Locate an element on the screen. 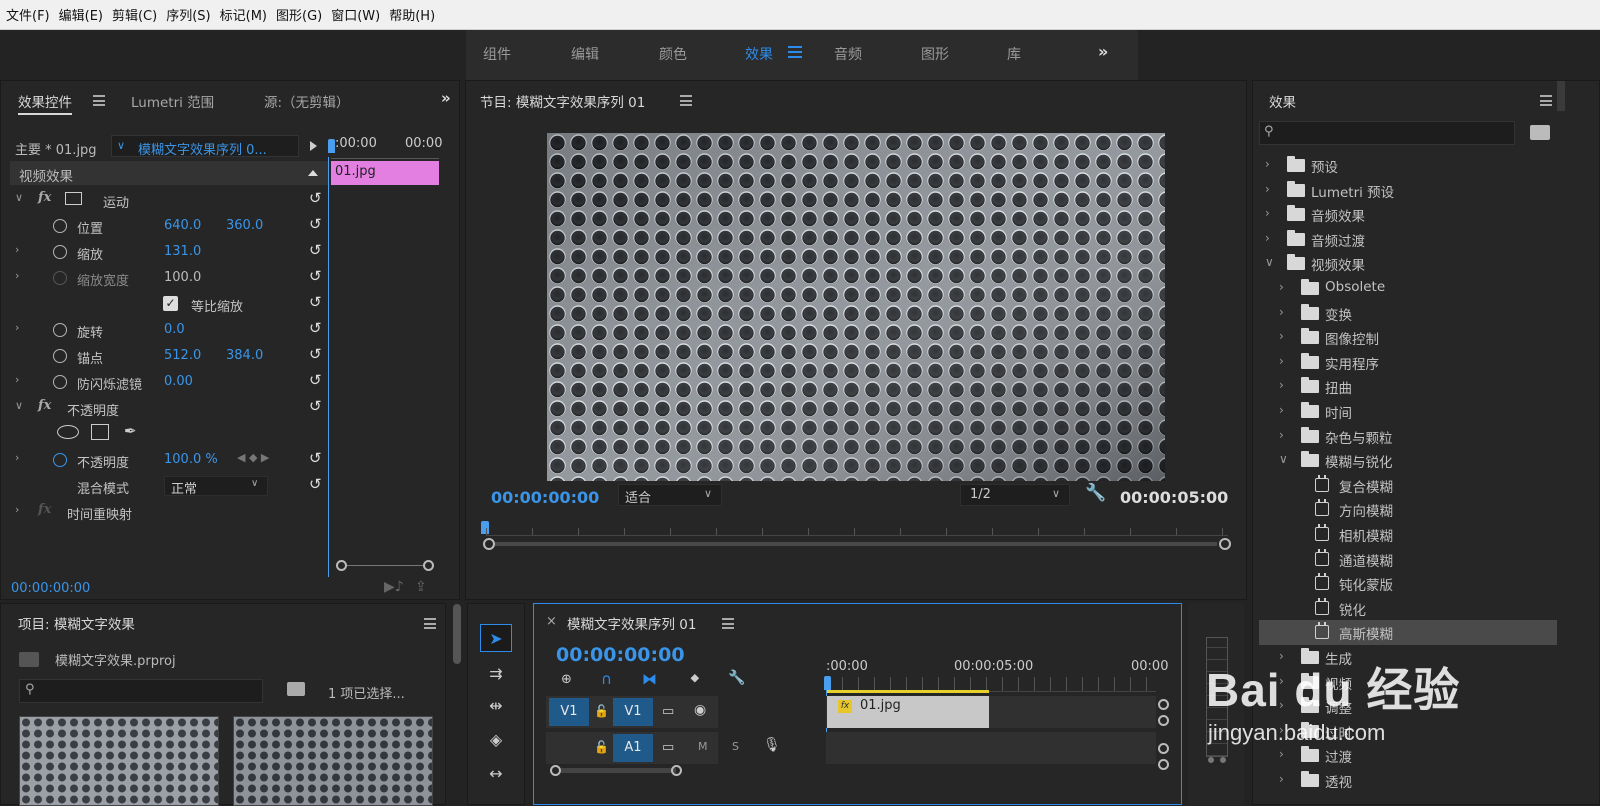 The image size is (1600, 806). workspace-tab: 库 is located at coordinates (1014, 55).